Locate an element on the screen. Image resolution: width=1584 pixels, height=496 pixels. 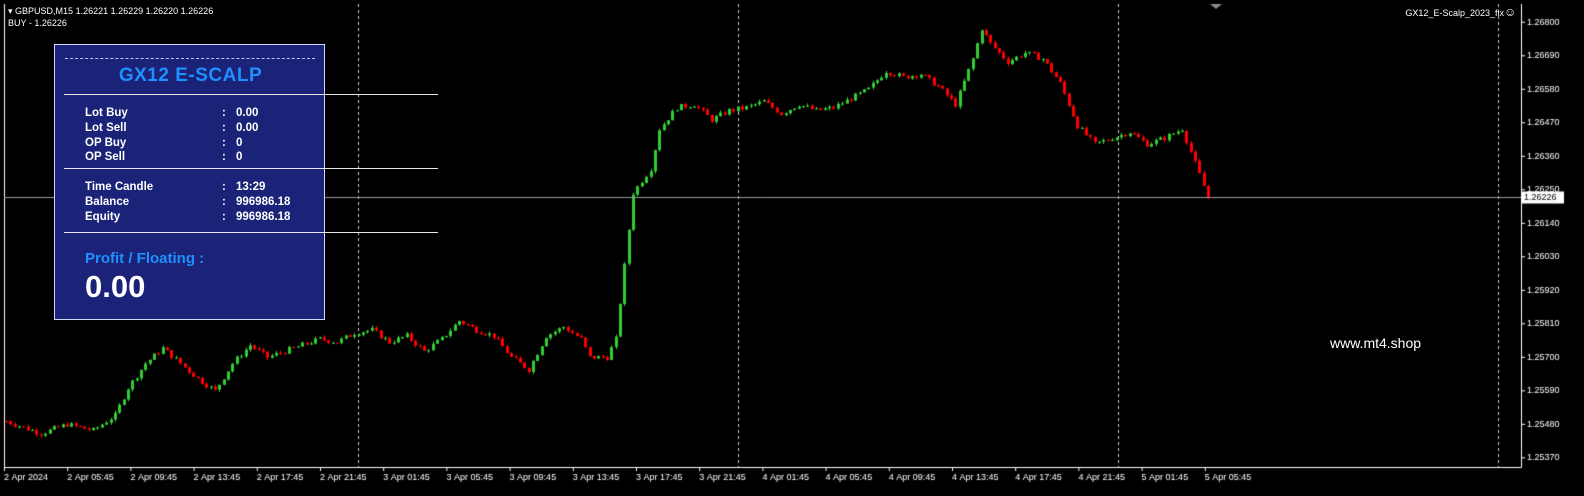
panel-title: GX12 E-SCALP is located at coordinates (190, 75).